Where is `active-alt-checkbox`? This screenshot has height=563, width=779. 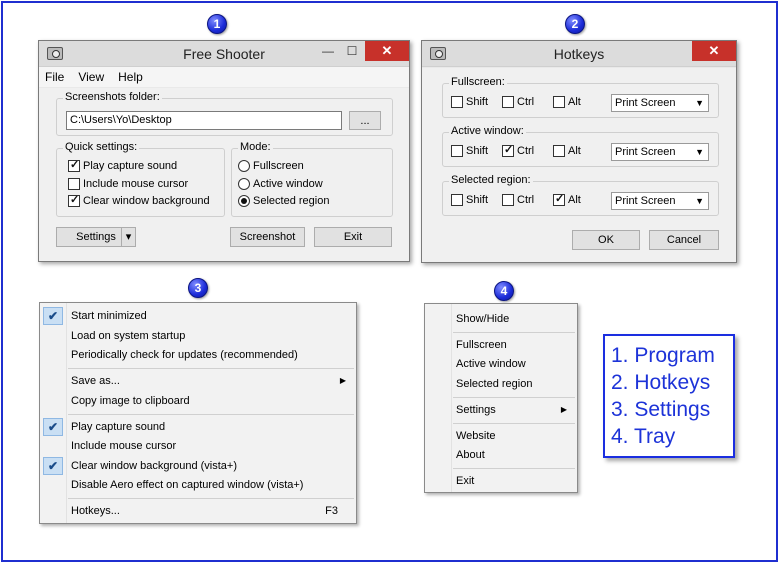
active-alt-checkbox is located at coordinates (559, 151).